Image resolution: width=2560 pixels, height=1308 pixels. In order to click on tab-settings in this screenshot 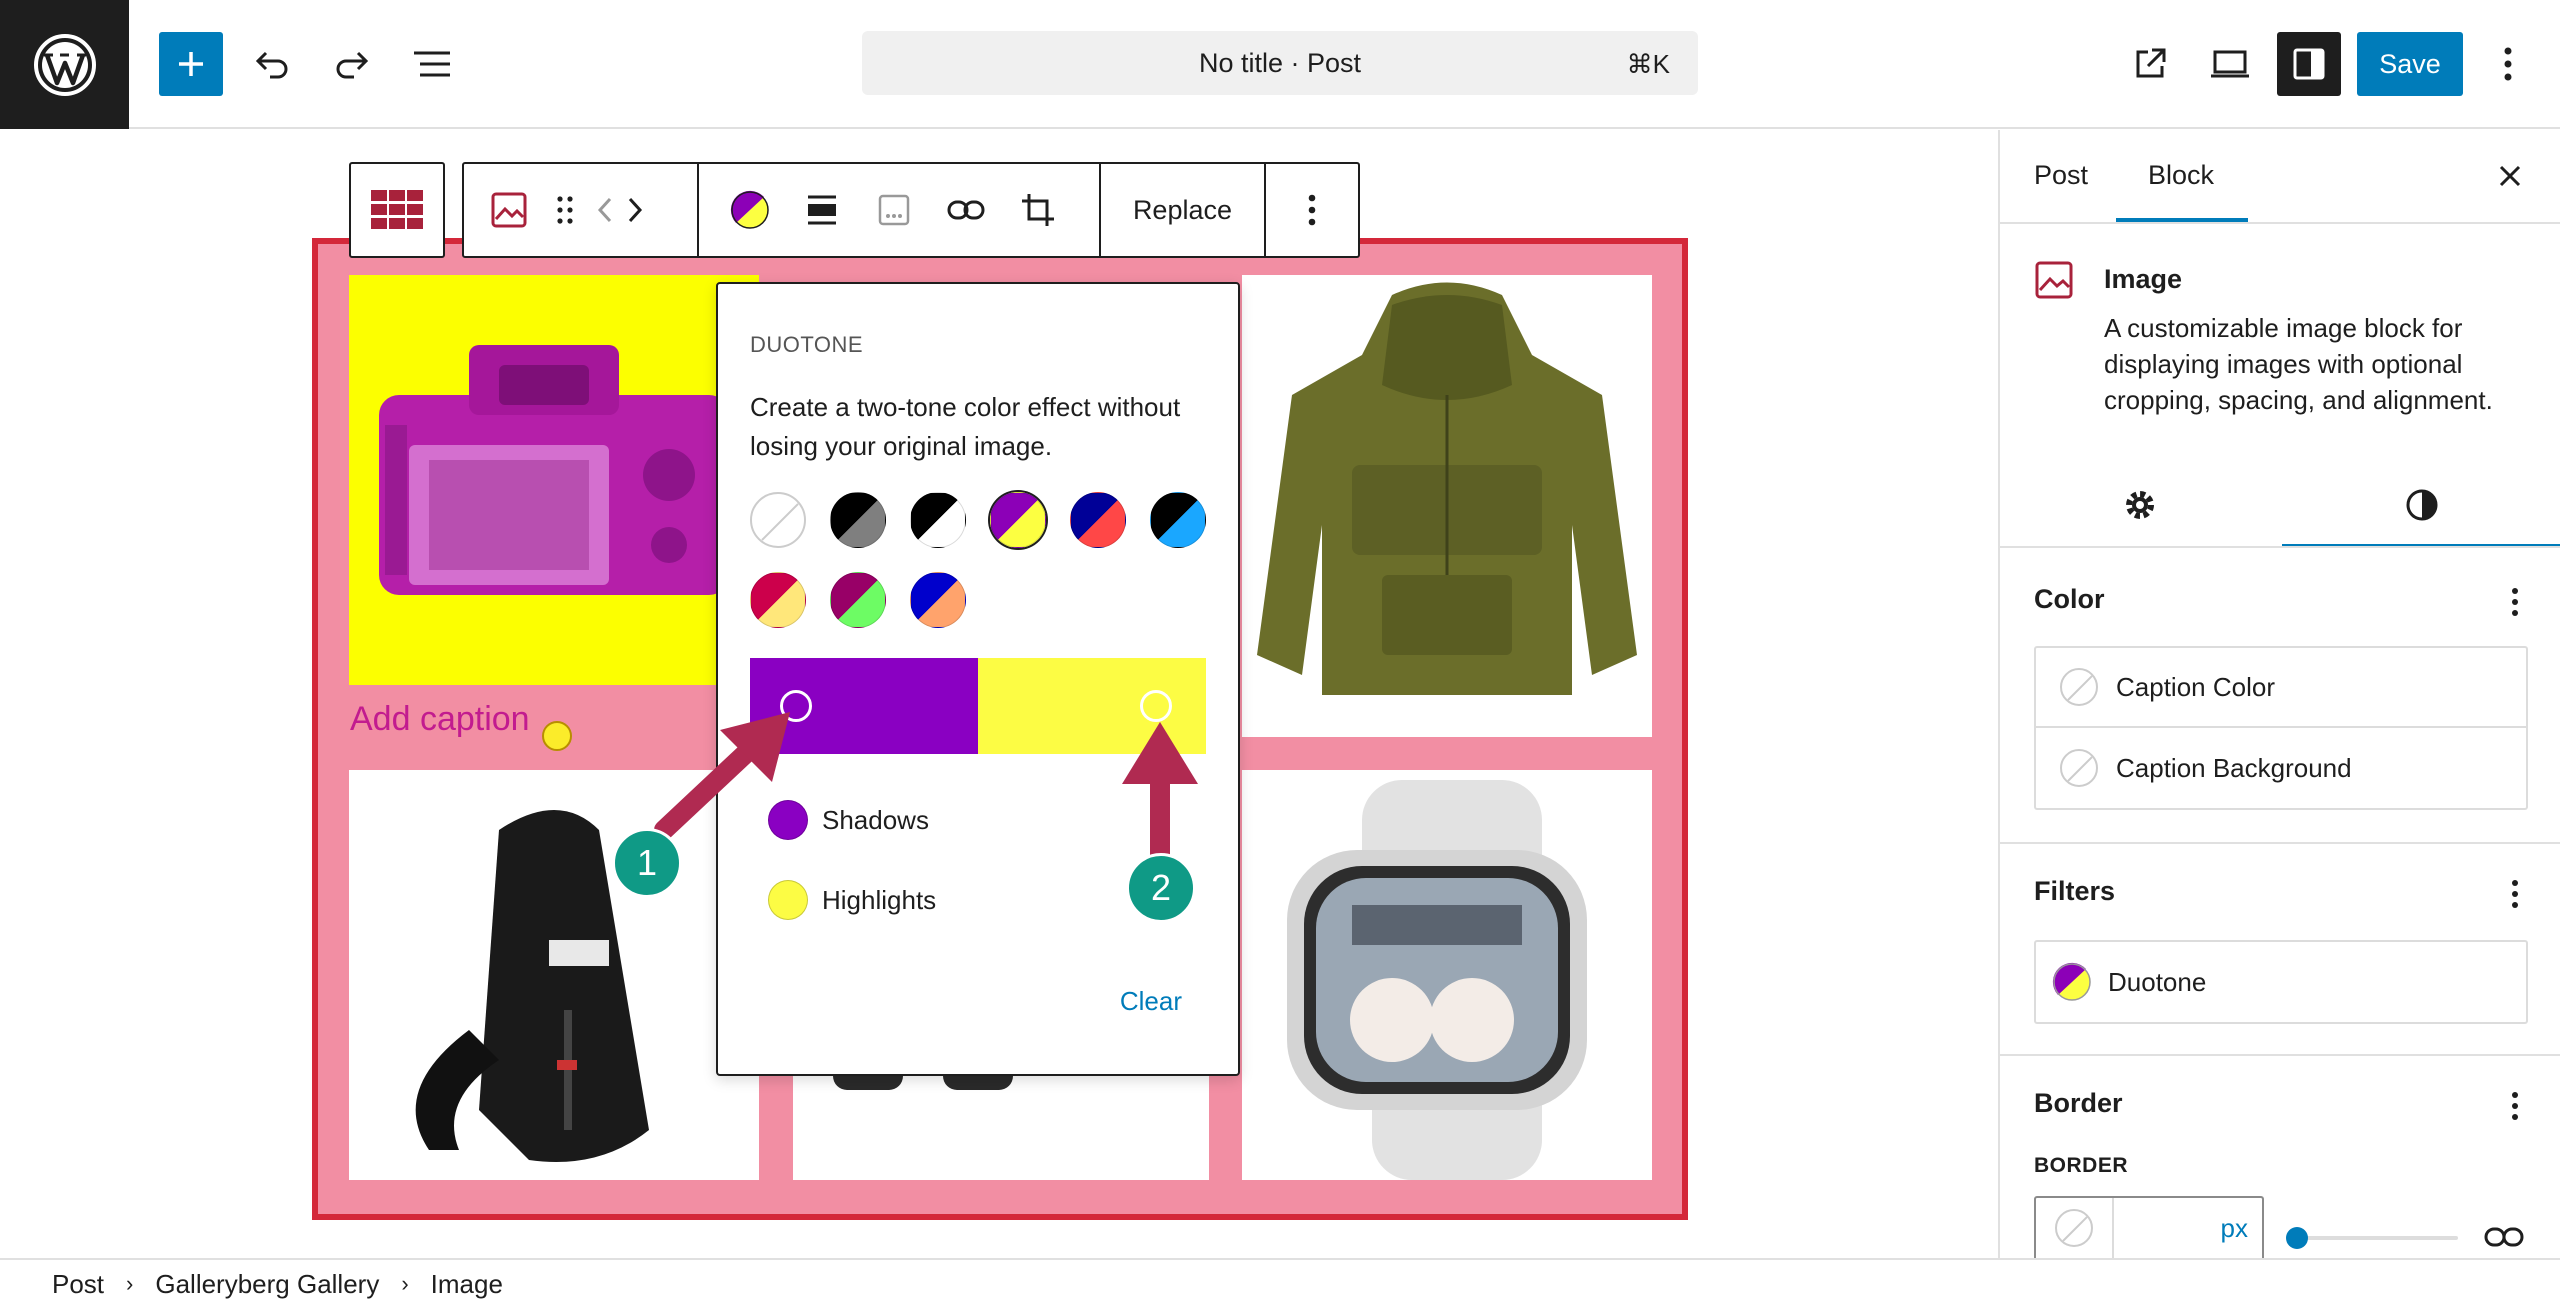, I will do `click(2140, 505)`.